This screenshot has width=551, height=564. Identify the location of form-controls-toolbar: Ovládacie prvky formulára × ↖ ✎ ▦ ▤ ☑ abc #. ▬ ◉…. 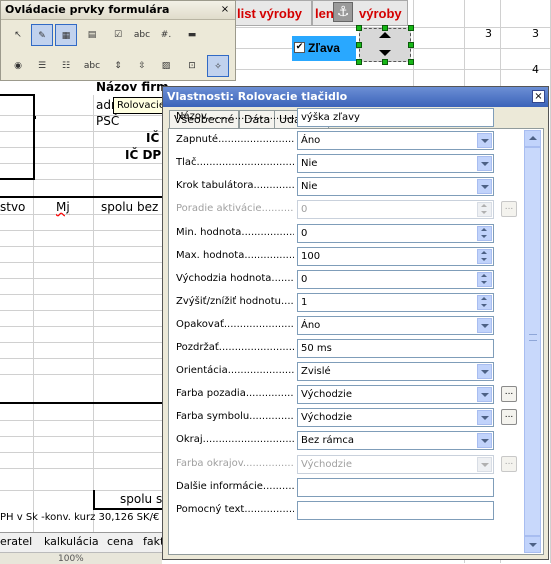
(118, 40).